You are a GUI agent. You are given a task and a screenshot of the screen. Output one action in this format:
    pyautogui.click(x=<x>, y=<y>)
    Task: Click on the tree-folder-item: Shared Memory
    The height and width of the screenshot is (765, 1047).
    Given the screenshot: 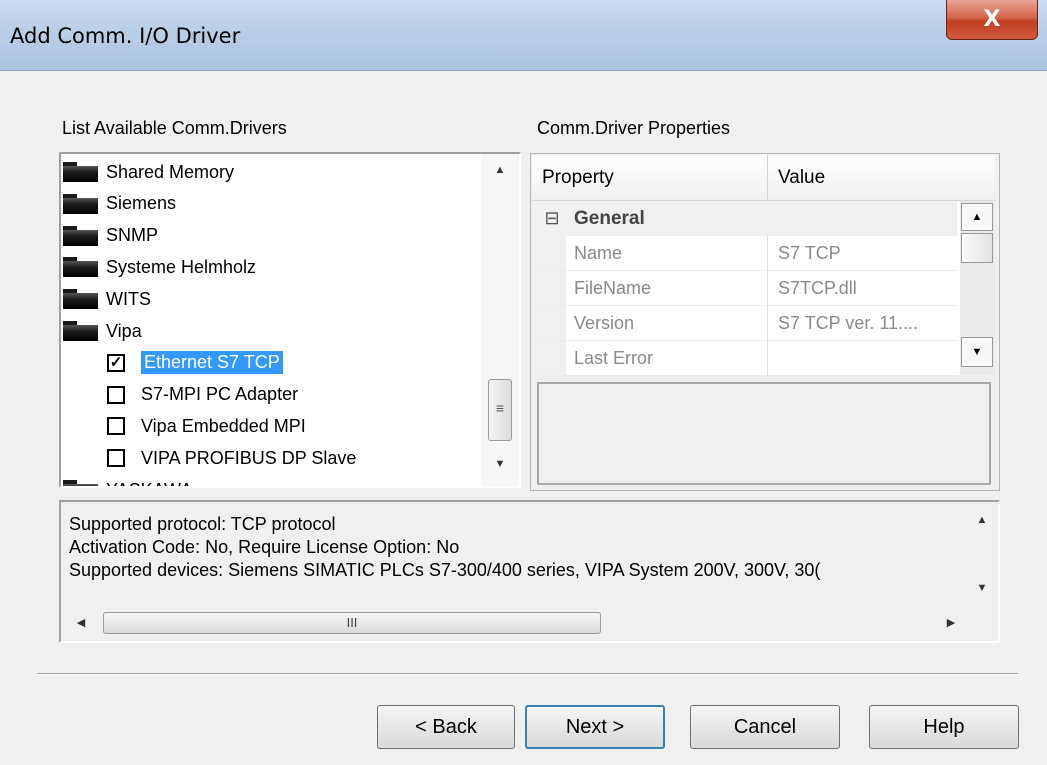 What is the action you would take?
    pyautogui.click(x=148, y=172)
    